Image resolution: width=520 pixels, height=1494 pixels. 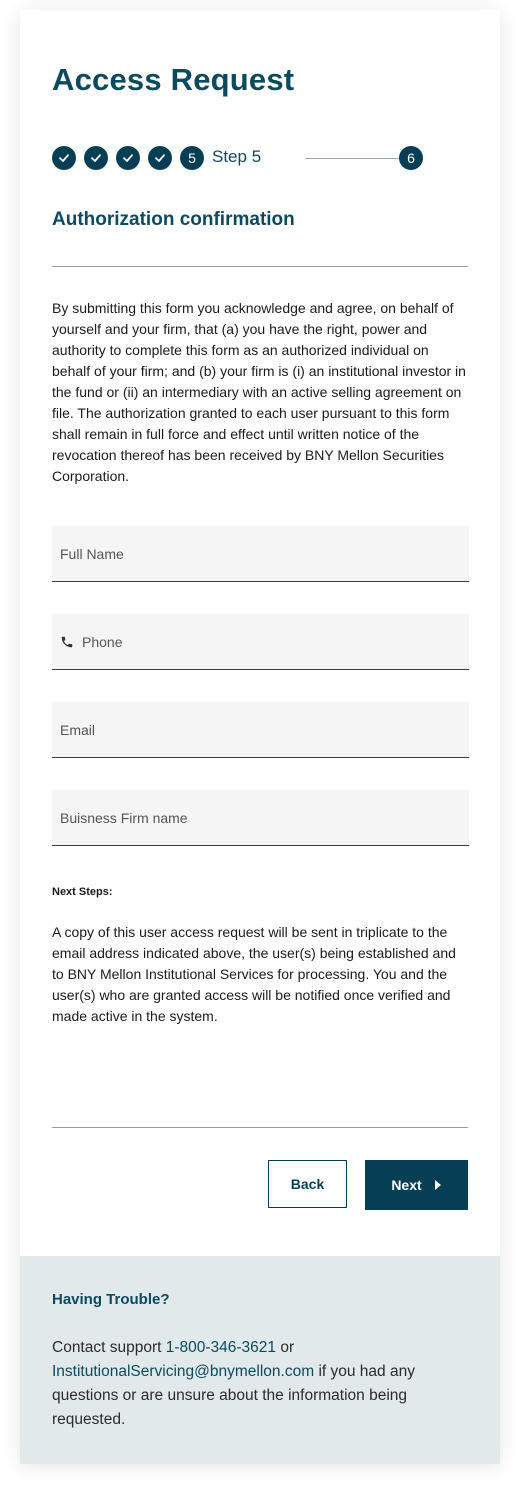 I want to click on phone-field: Phone, so click(x=260, y=642).